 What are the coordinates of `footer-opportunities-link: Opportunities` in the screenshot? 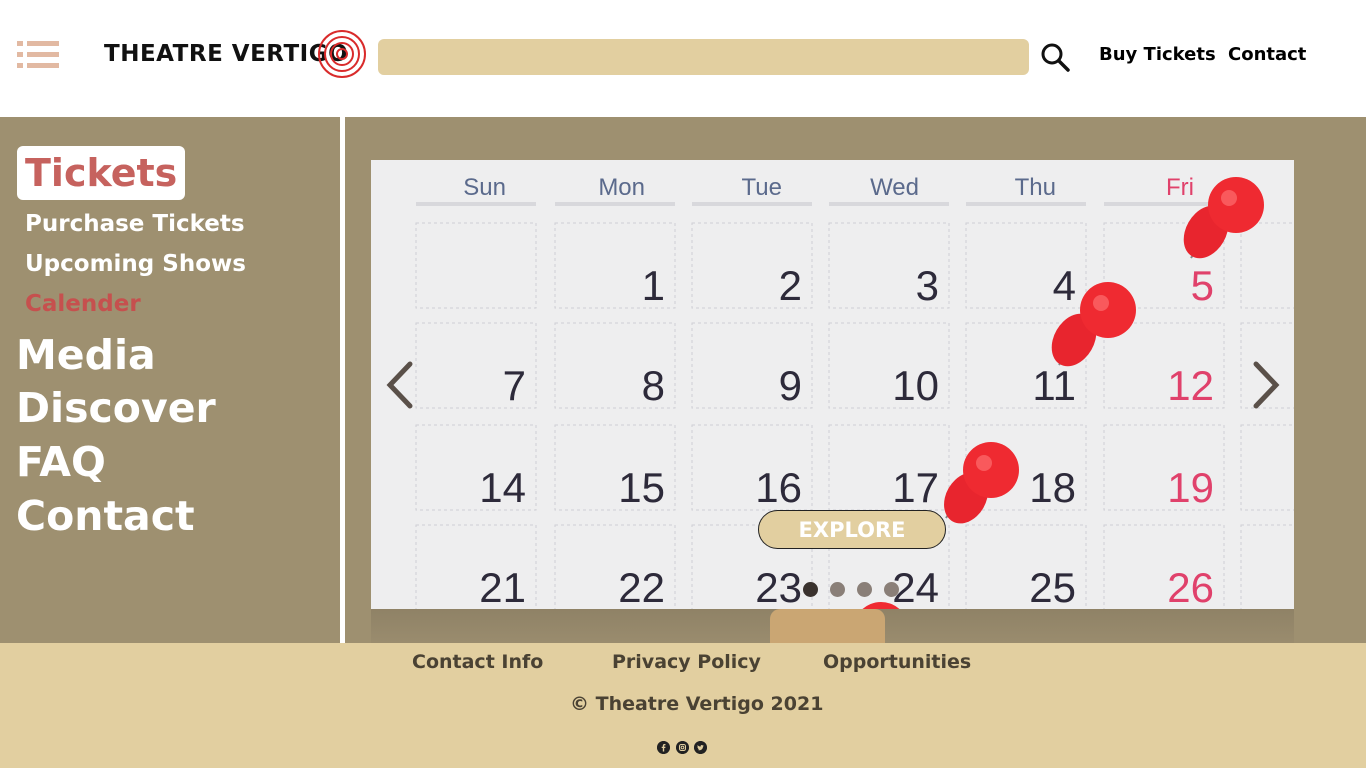 It's located at (897, 662).